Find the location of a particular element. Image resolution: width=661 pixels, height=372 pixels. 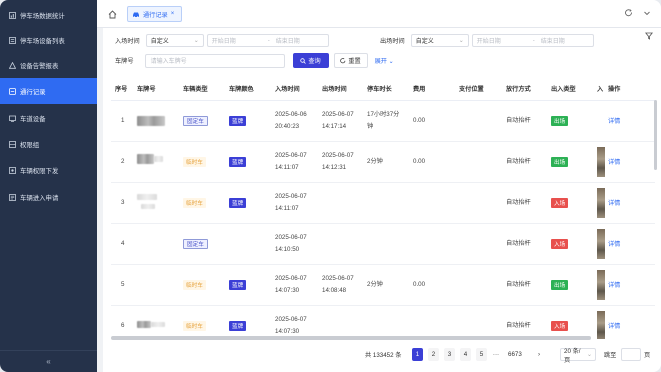

vertical-scrollbar is located at coordinates (655, 135).